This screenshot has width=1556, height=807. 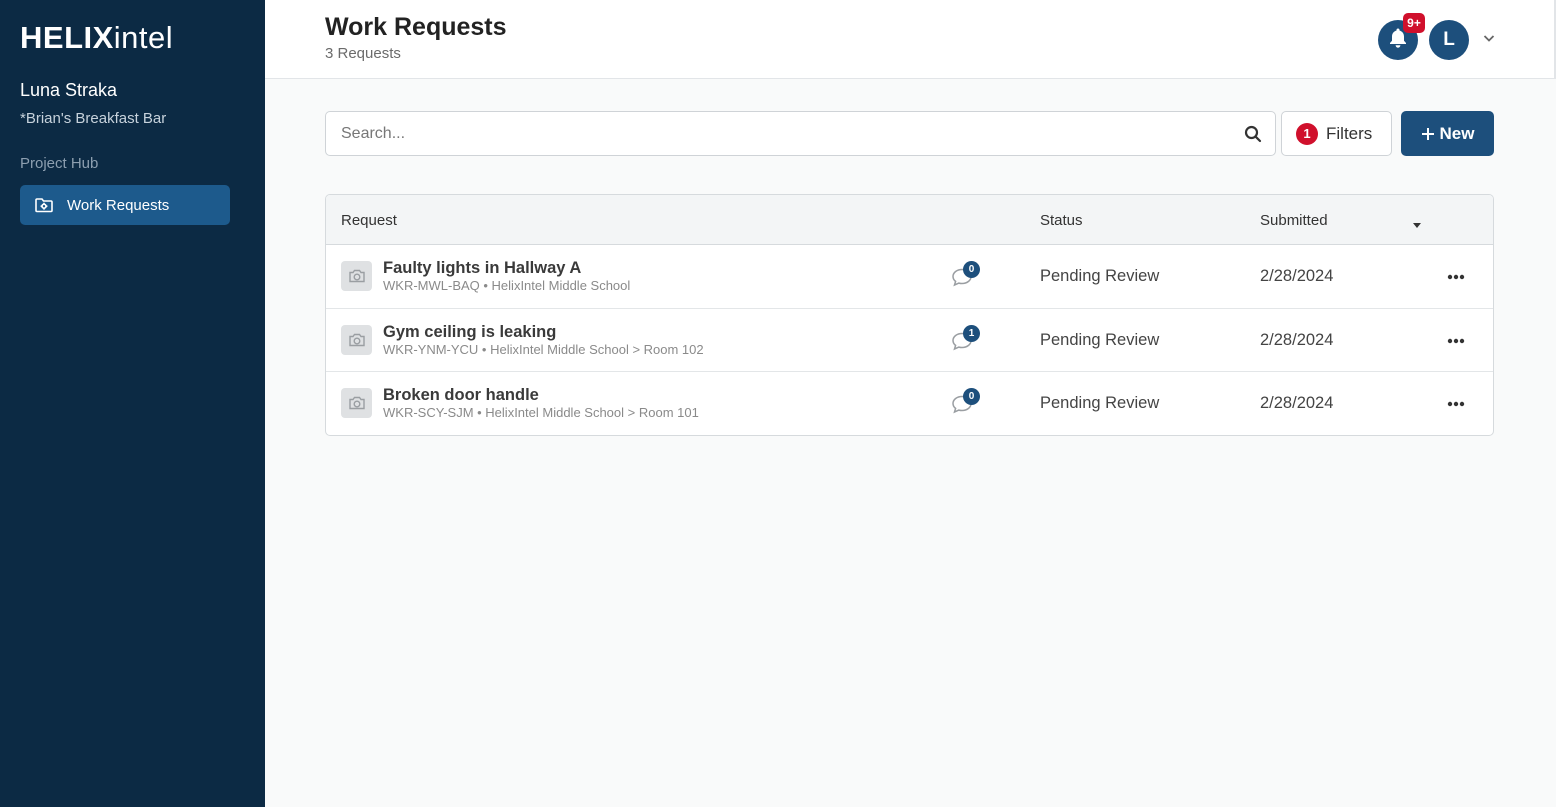 What do you see at coordinates (971, 333) in the screenshot?
I see `comment-count-badge: 1` at bounding box center [971, 333].